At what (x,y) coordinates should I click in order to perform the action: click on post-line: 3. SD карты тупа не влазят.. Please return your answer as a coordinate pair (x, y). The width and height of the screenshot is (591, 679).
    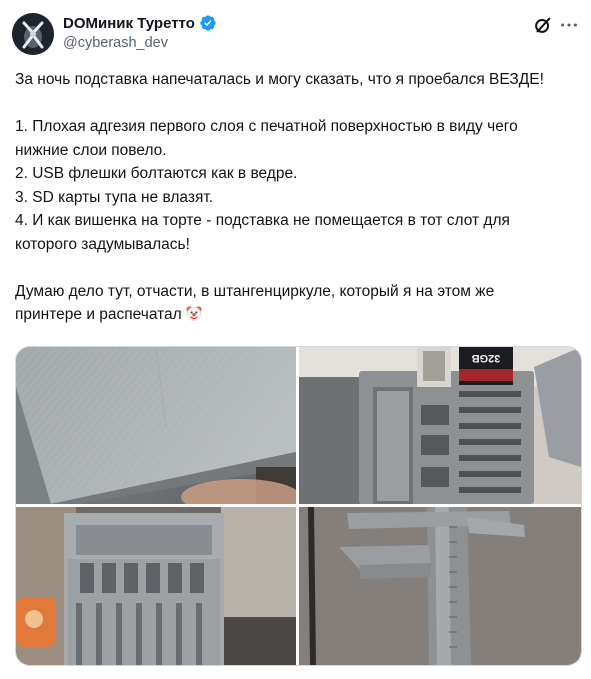
    Looking at the image, I should click on (114, 197).